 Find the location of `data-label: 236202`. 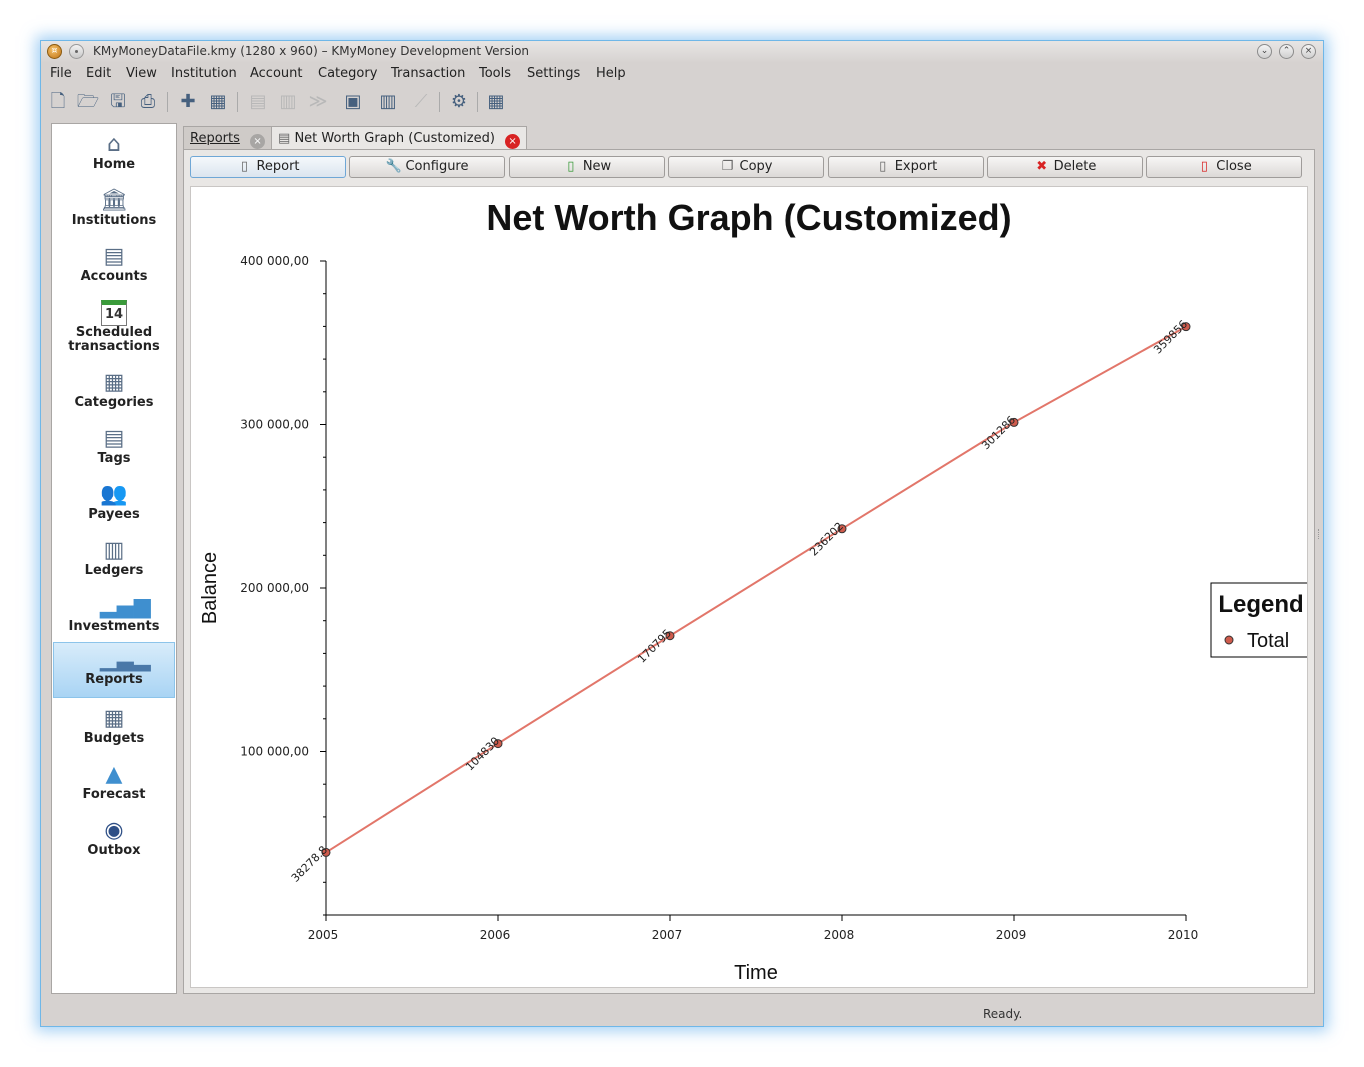

data-label: 236202 is located at coordinates (826, 539).